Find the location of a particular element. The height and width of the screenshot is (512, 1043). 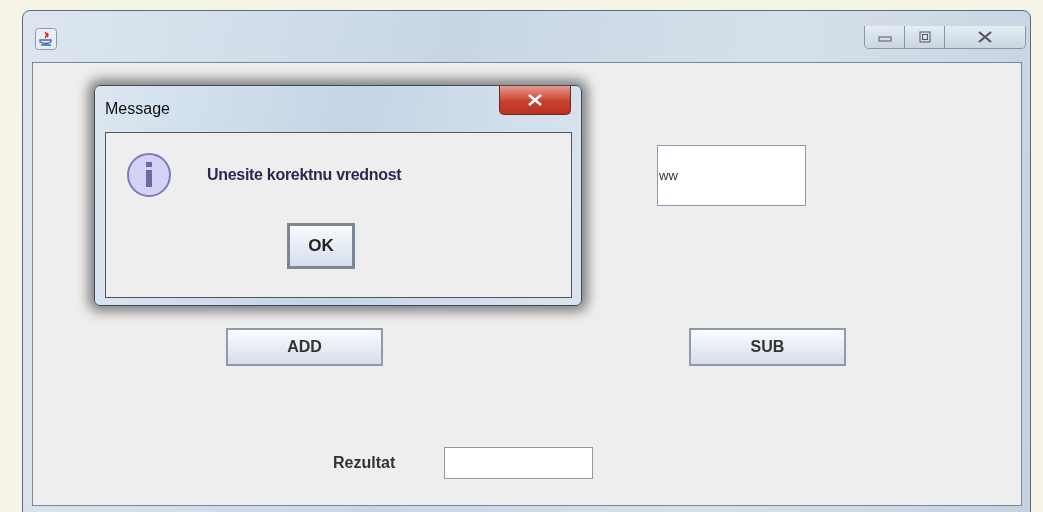

maximize-button is located at coordinates (925, 37).